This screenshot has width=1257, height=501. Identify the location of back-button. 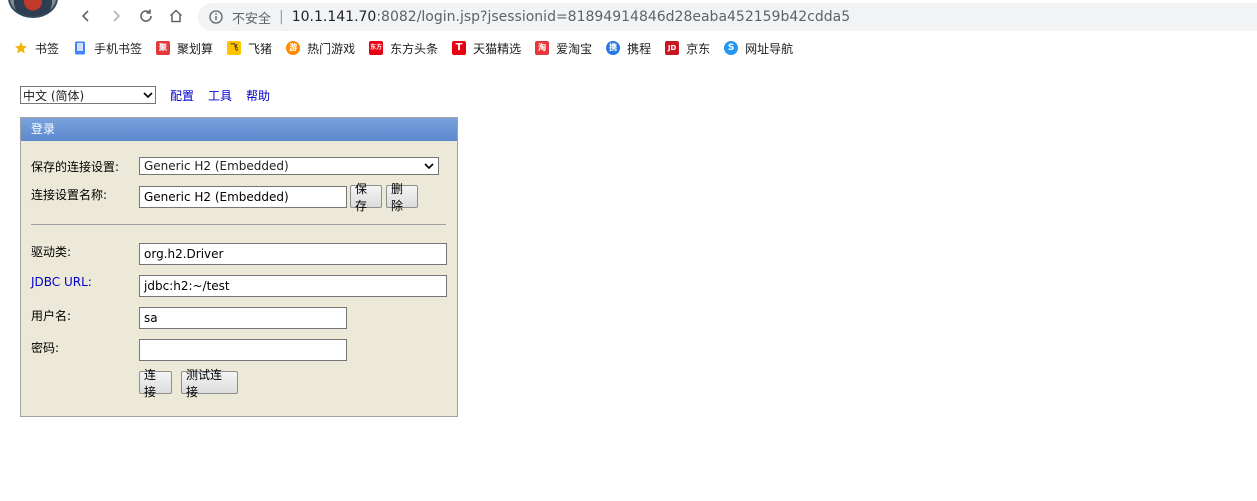
(86, 16).